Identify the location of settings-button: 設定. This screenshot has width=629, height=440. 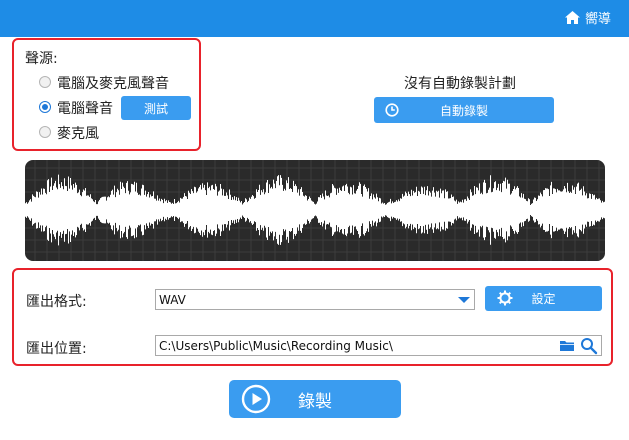
(543, 298).